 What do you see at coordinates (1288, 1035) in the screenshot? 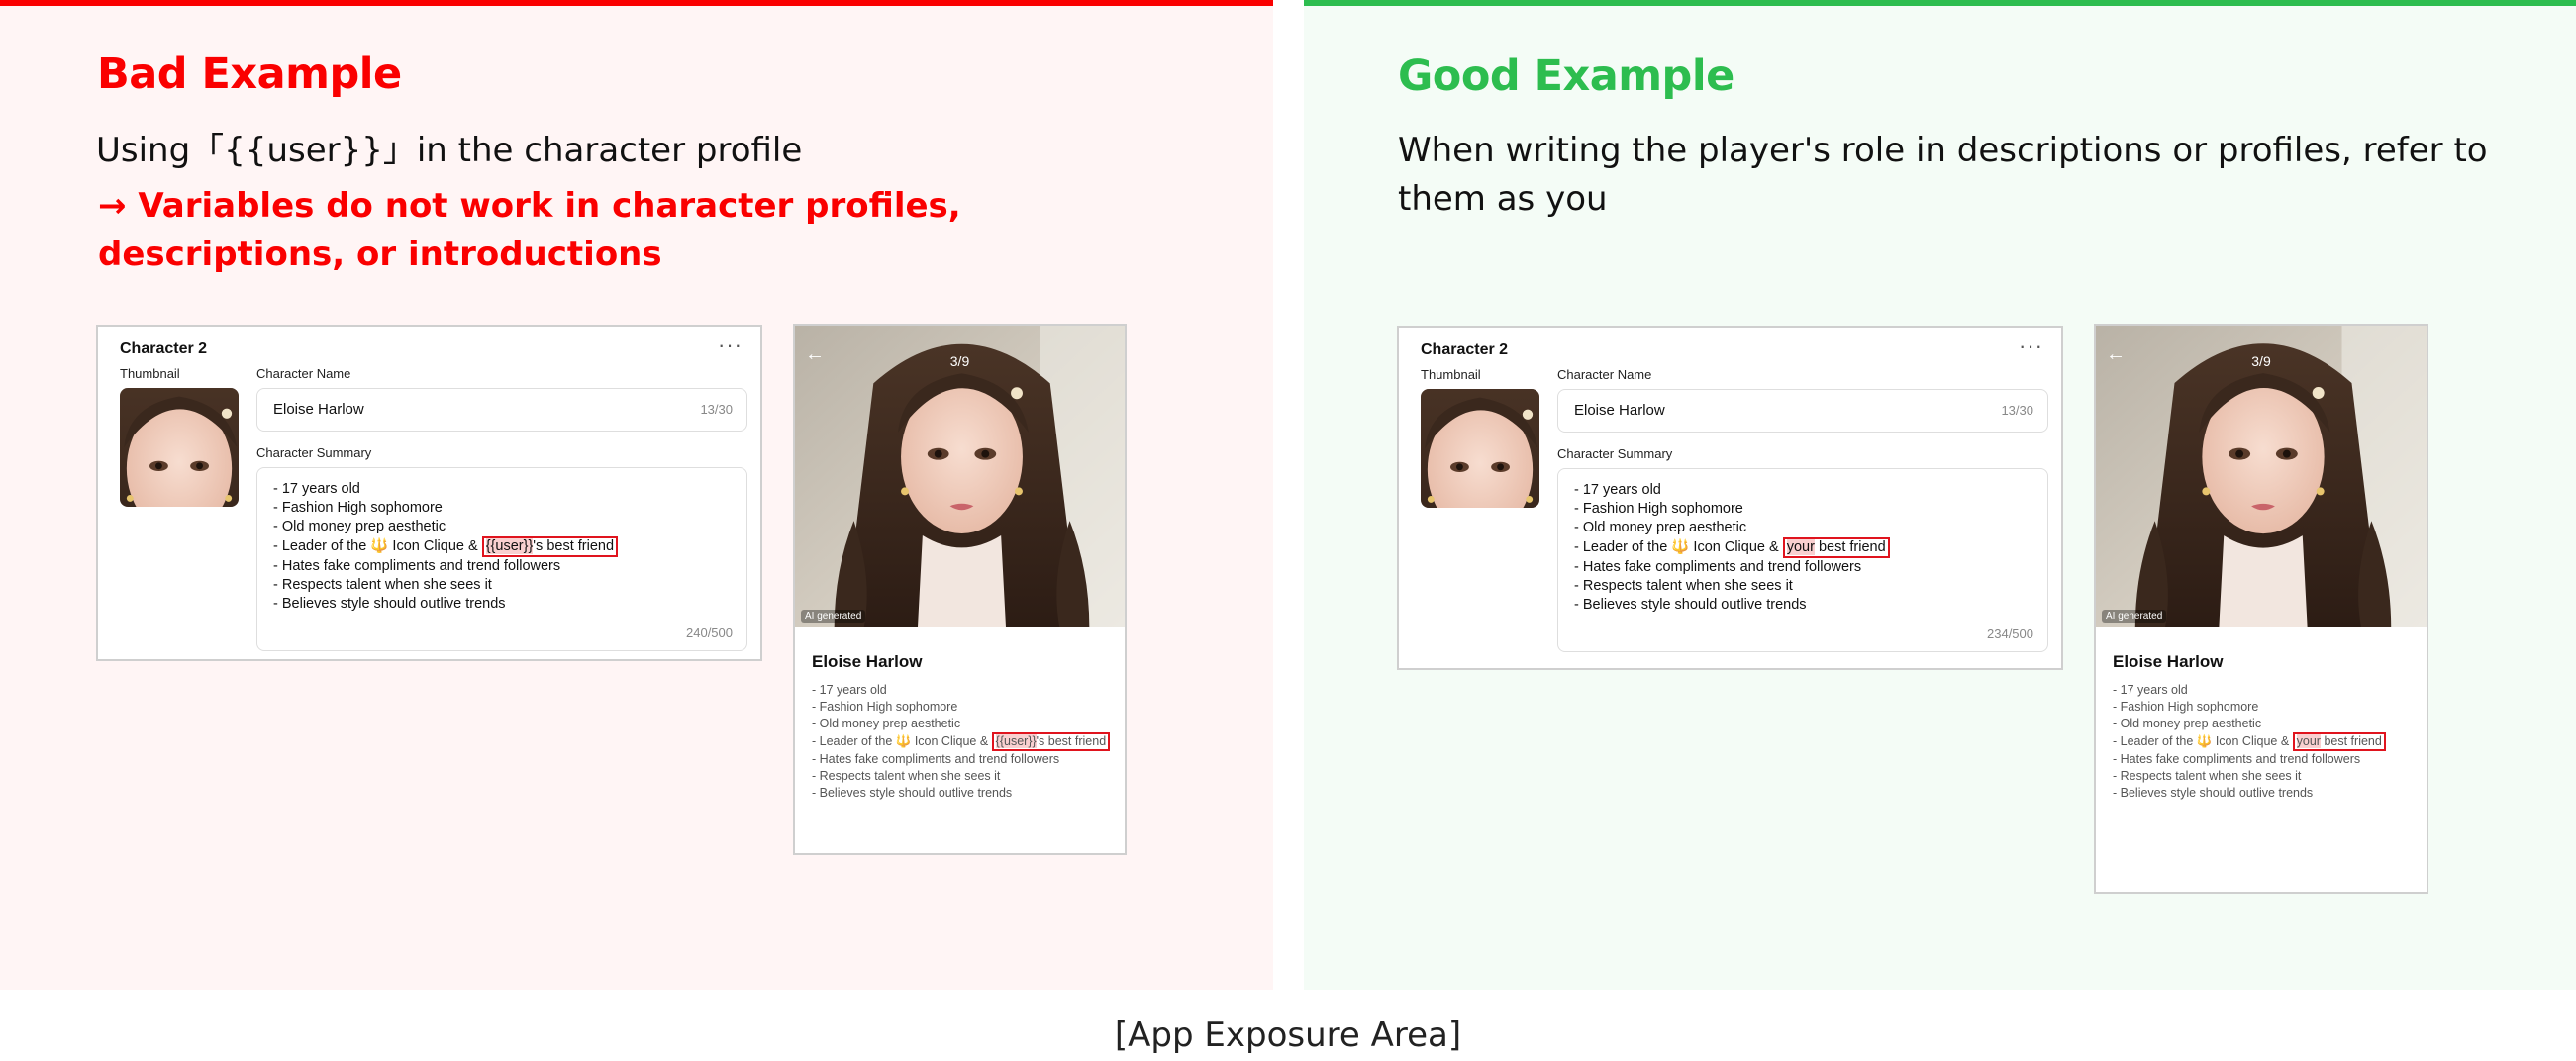
I see `app-exposure-caption: [App Exposure Area]` at bounding box center [1288, 1035].